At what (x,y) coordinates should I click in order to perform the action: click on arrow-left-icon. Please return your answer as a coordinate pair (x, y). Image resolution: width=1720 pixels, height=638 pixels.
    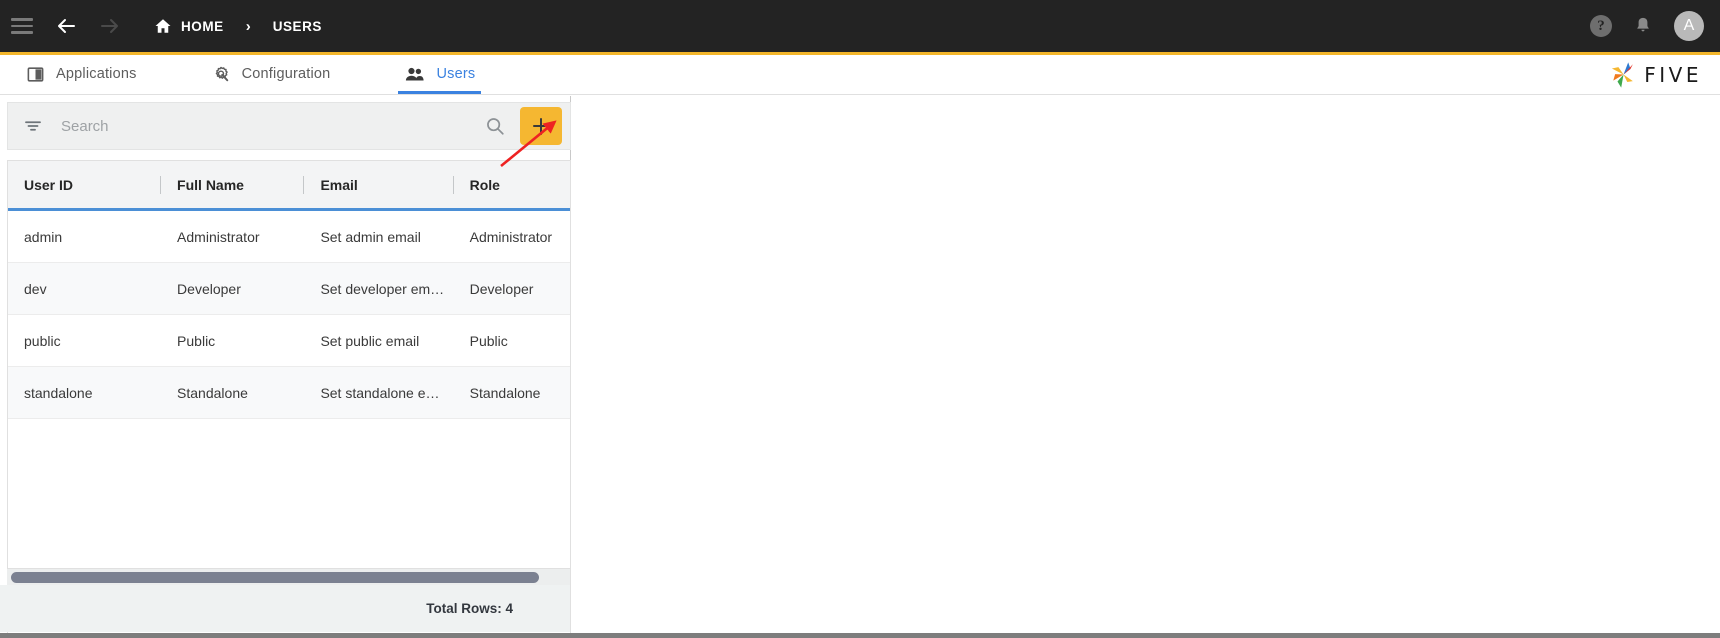
    Looking at the image, I should click on (66, 26).